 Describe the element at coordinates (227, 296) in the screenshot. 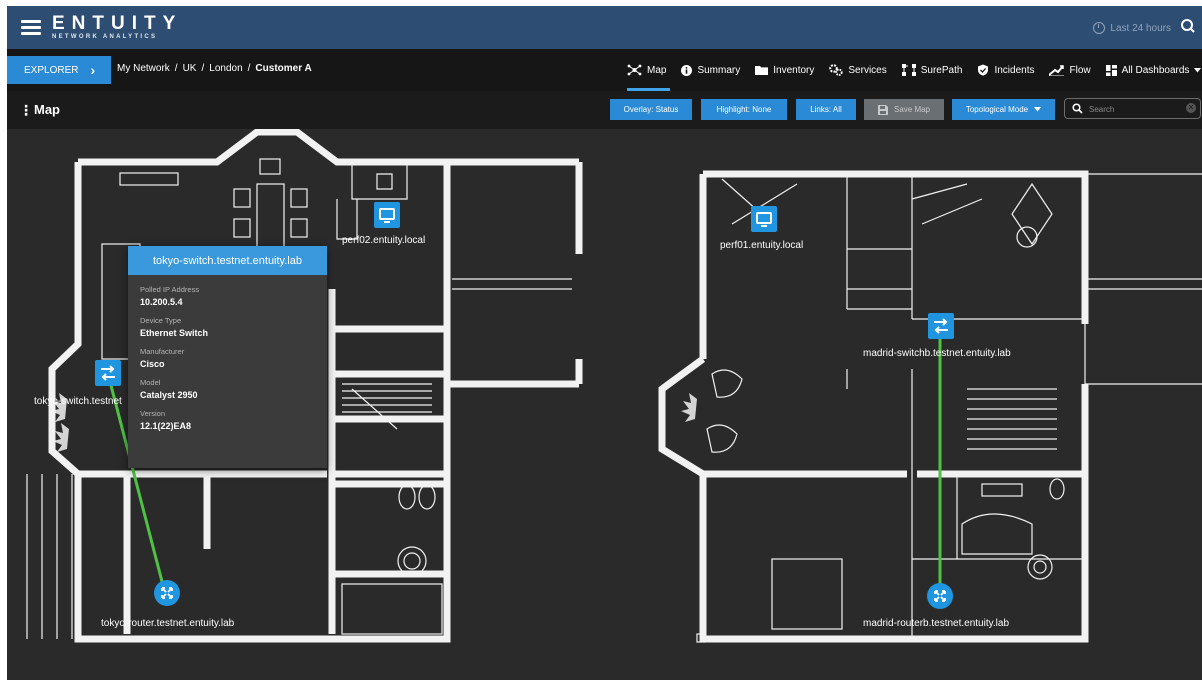

I see `tooltip-field: Polled IP Address 10.200.5.4` at that location.